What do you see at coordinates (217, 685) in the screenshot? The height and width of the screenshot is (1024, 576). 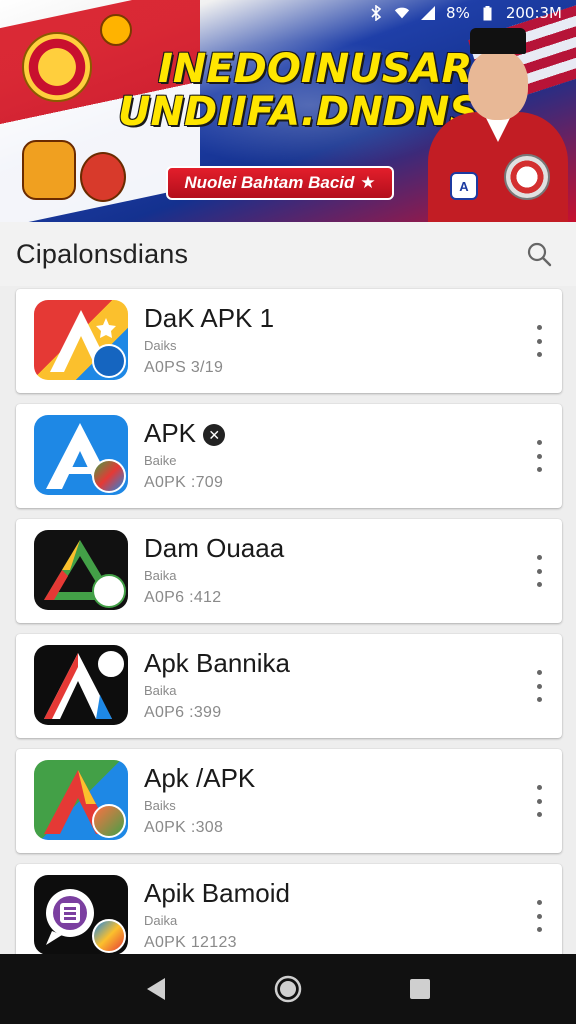 I see `app-texts: Apk Bannika Baika A0P6 :399` at bounding box center [217, 685].